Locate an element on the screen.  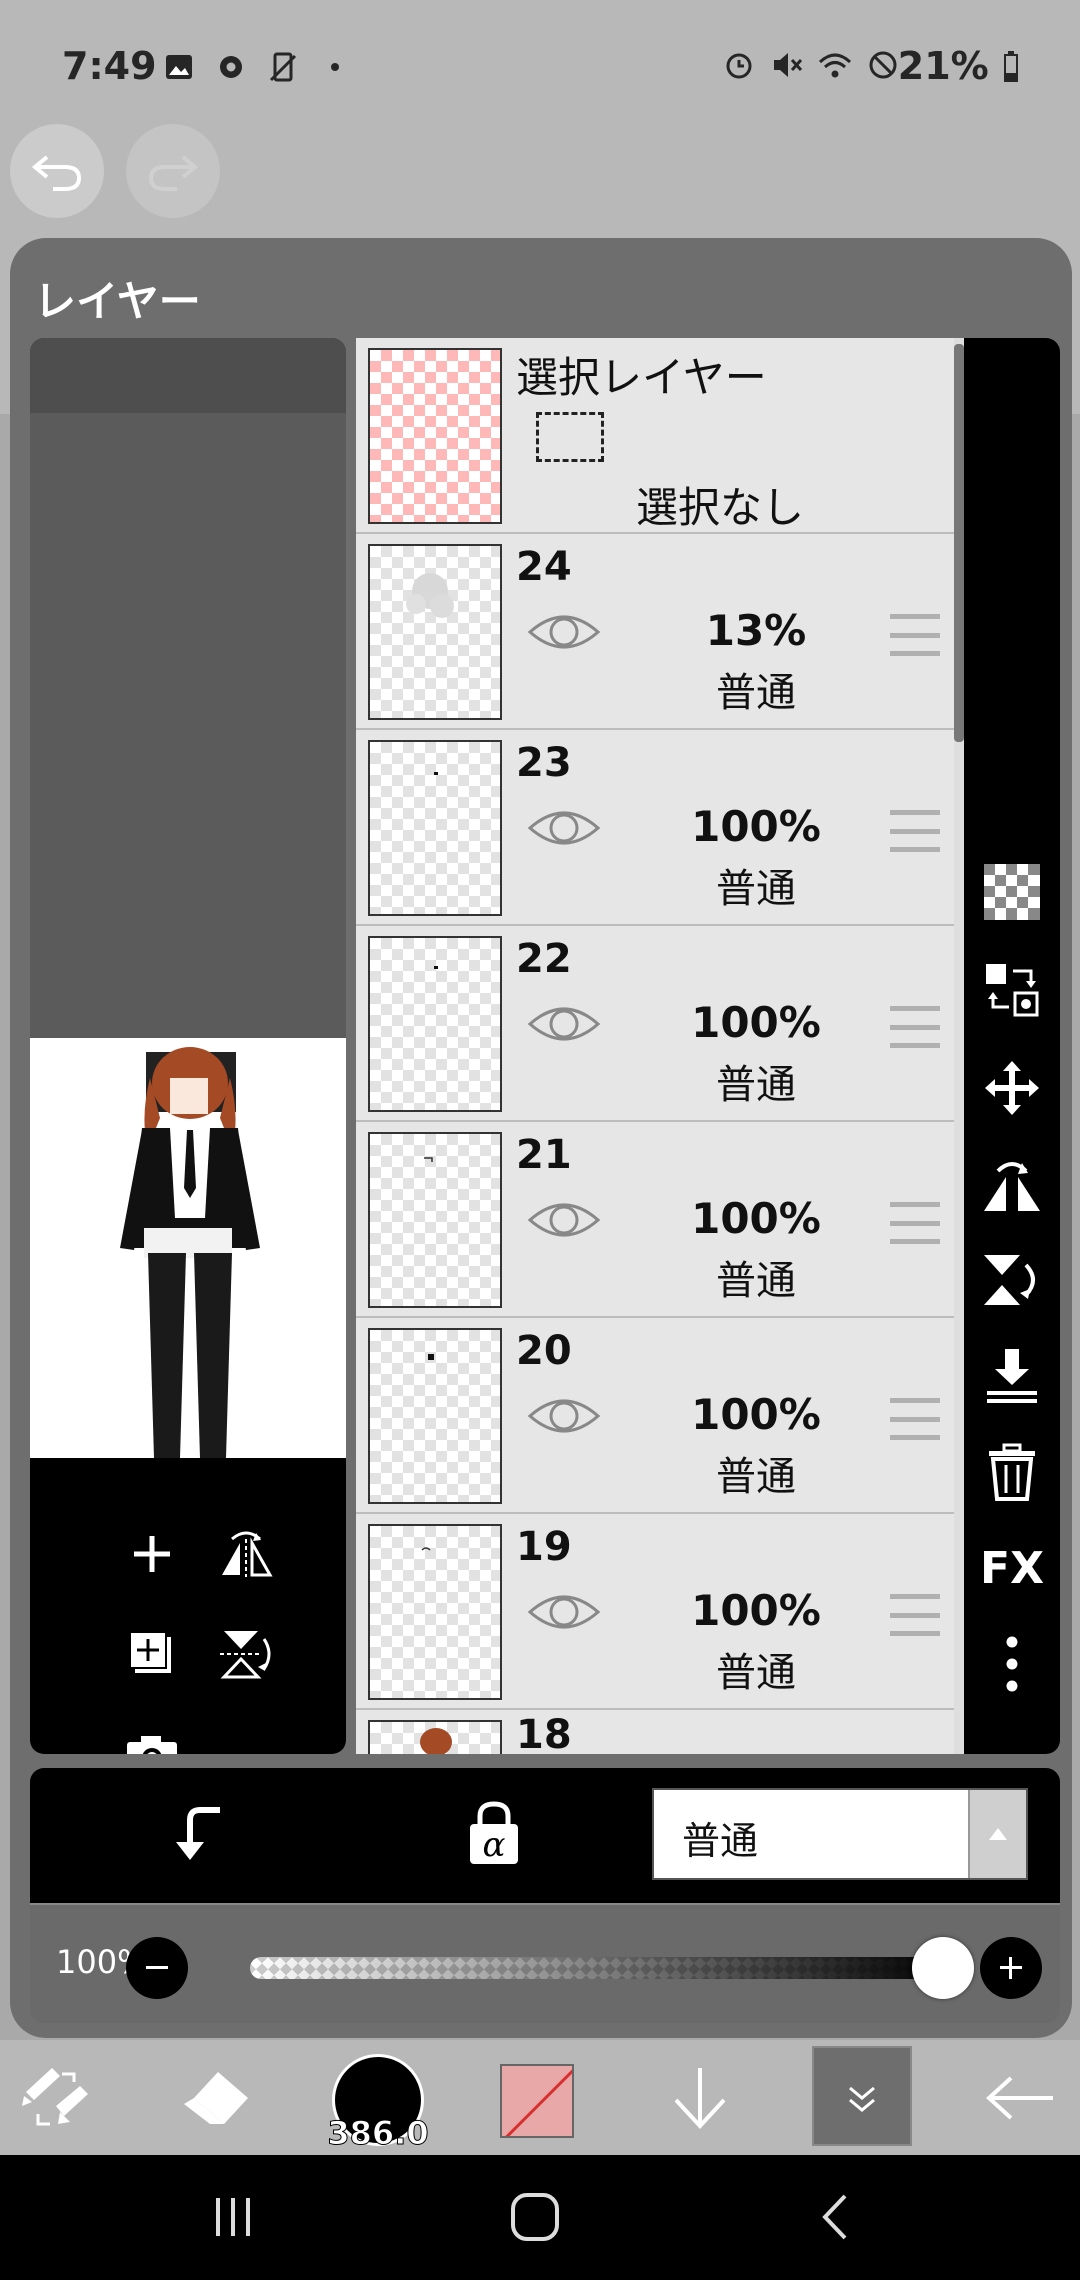
status-bar: 7:49 21% is located at coordinates (540, 67).